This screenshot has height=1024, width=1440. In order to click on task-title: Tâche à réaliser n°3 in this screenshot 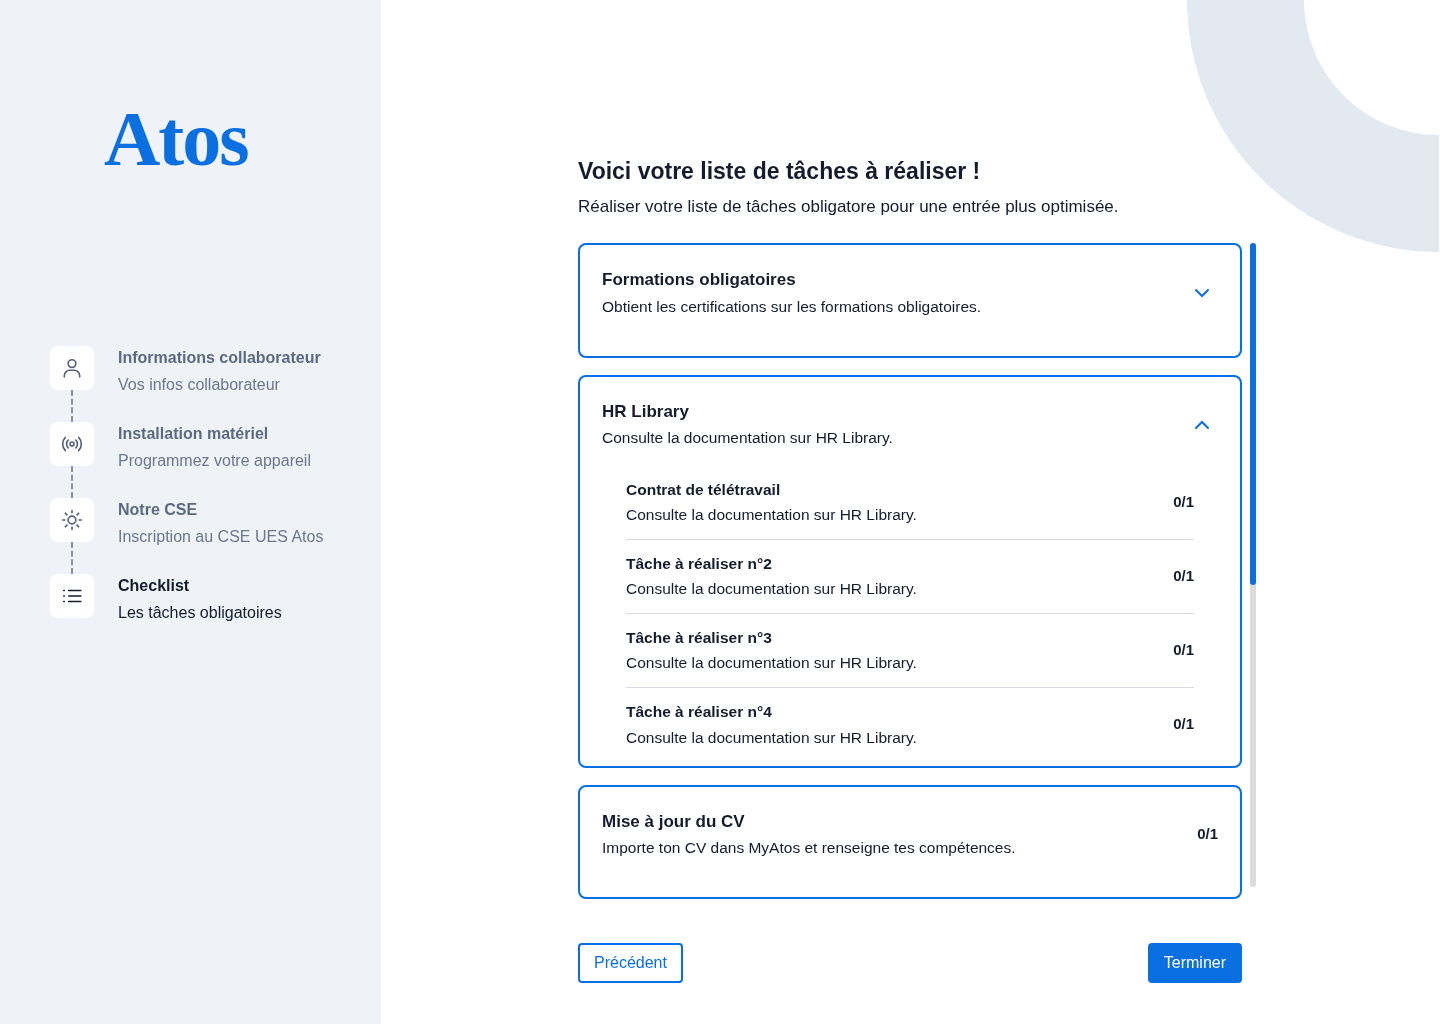, I will do `click(699, 637)`.